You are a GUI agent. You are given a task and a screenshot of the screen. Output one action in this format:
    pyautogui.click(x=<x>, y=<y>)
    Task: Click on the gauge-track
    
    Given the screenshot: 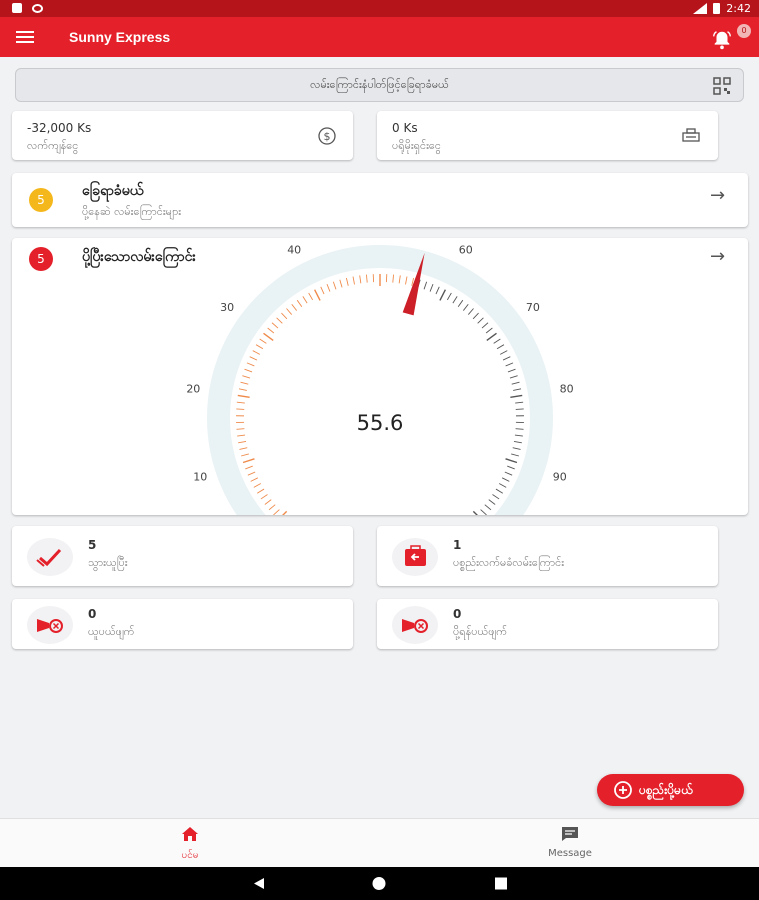 What is the action you would take?
    pyautogui.click(x=380, y=380)
    